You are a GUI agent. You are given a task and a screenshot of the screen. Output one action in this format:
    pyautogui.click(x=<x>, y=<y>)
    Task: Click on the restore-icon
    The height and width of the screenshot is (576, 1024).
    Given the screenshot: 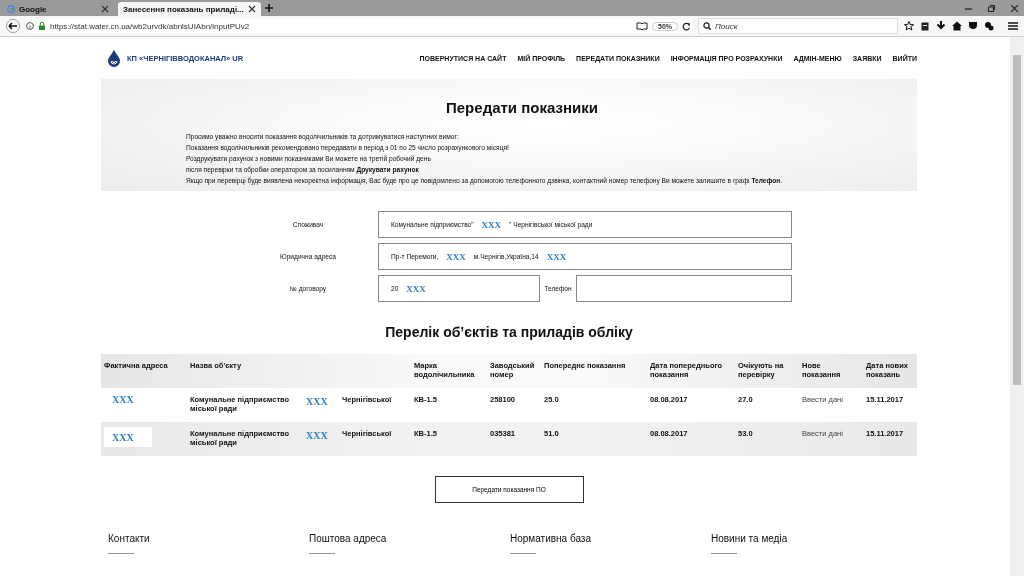 What is the action you would take?
    pyautogui.click(x=991, y=8)
    